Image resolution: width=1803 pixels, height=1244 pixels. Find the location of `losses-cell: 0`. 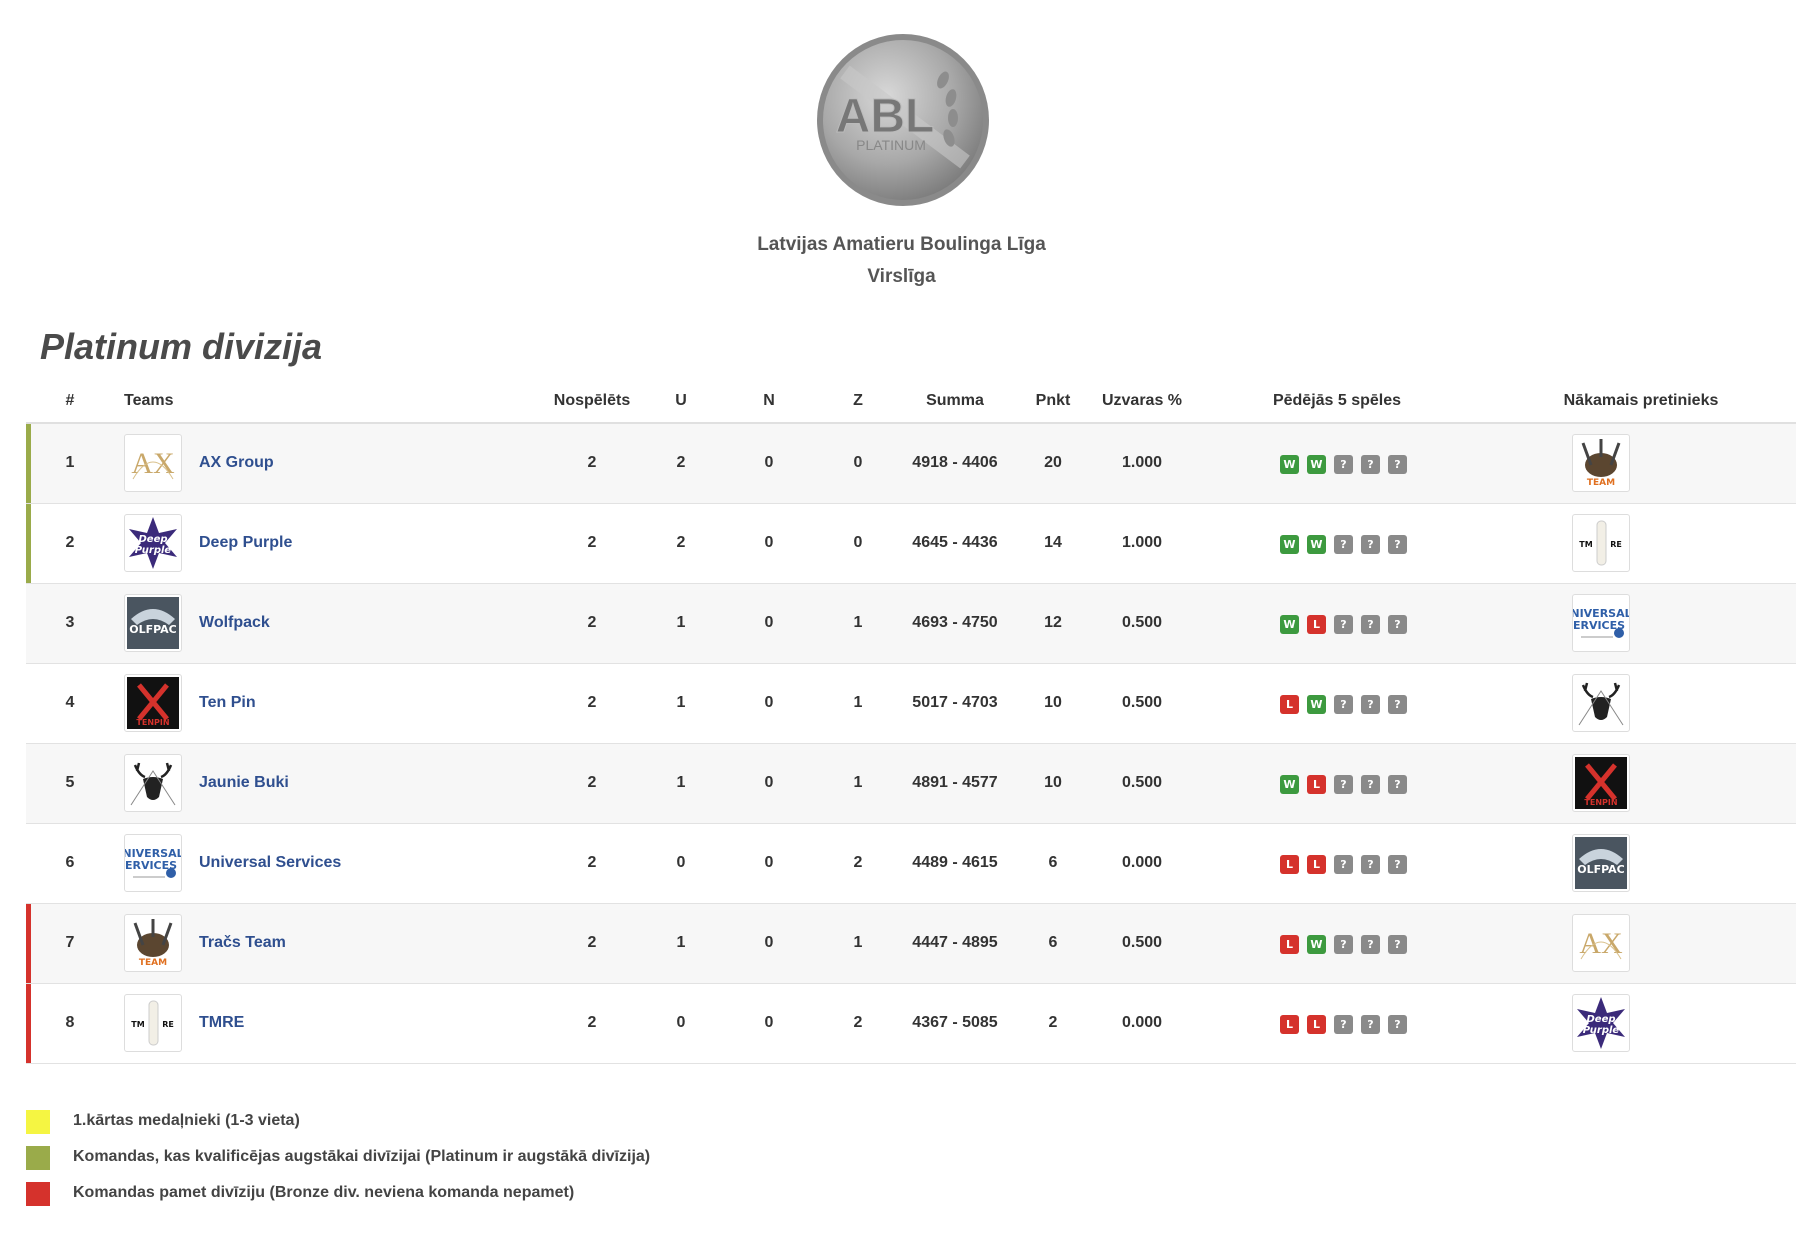

losses-cell: 0 is located at coordinates (858, 542).